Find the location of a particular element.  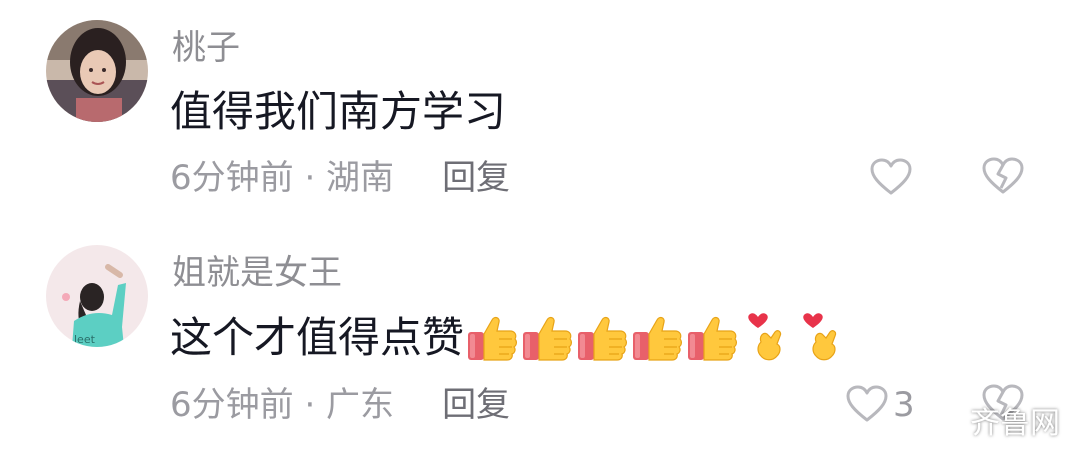

comment-text: 值得我们南方学习 is located at coordinates (338, 112).